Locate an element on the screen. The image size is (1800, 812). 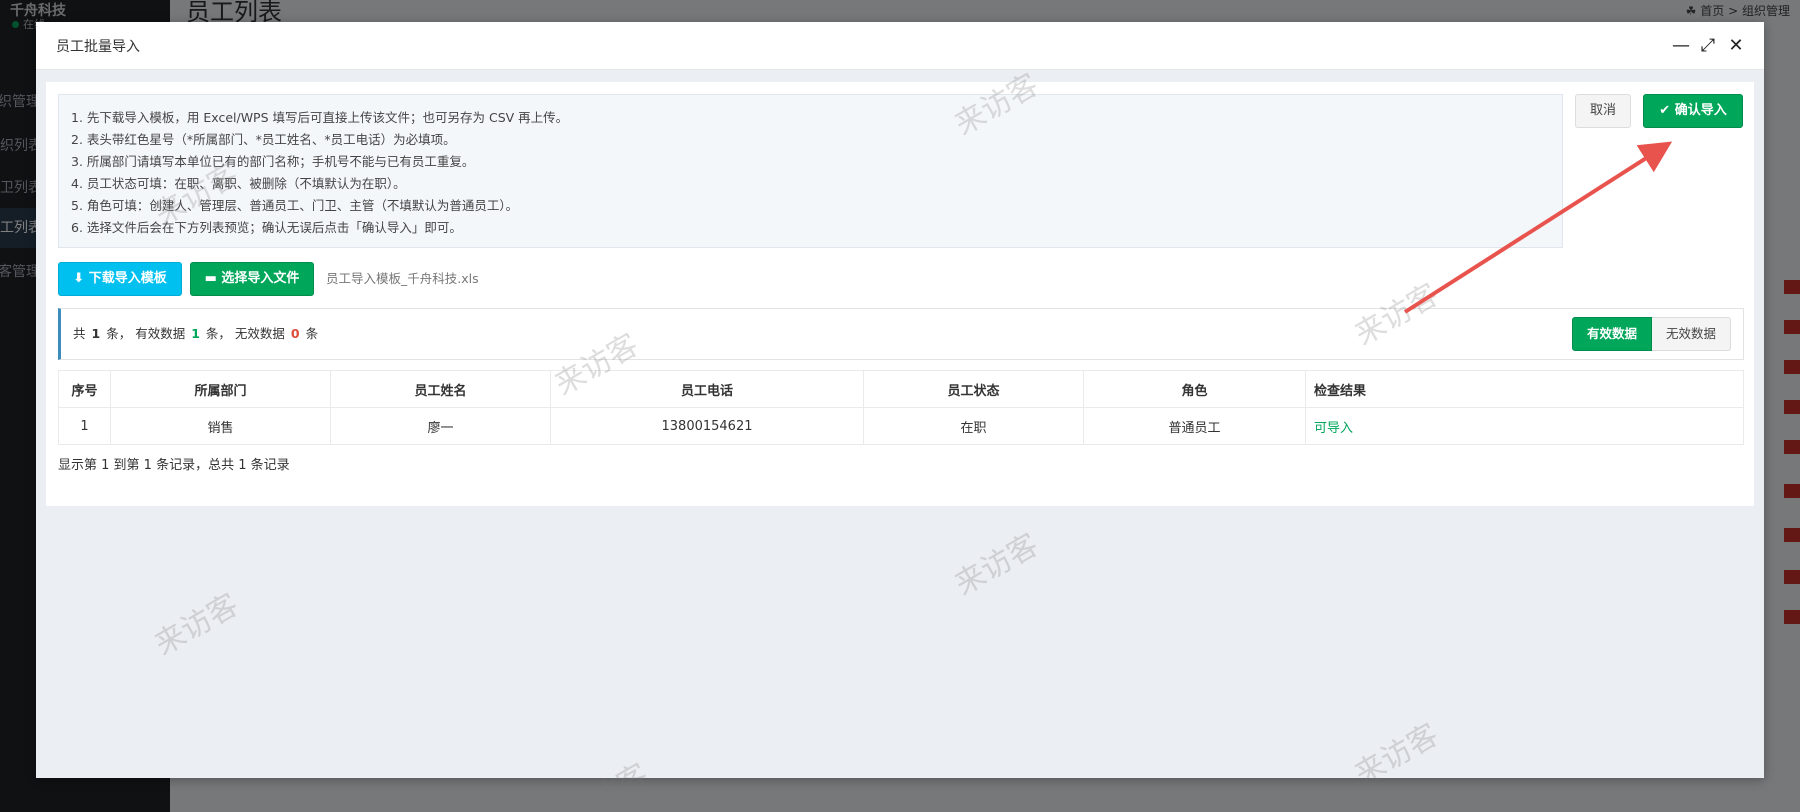
check-icon: ✔ is located at coordinates (1665, 110).